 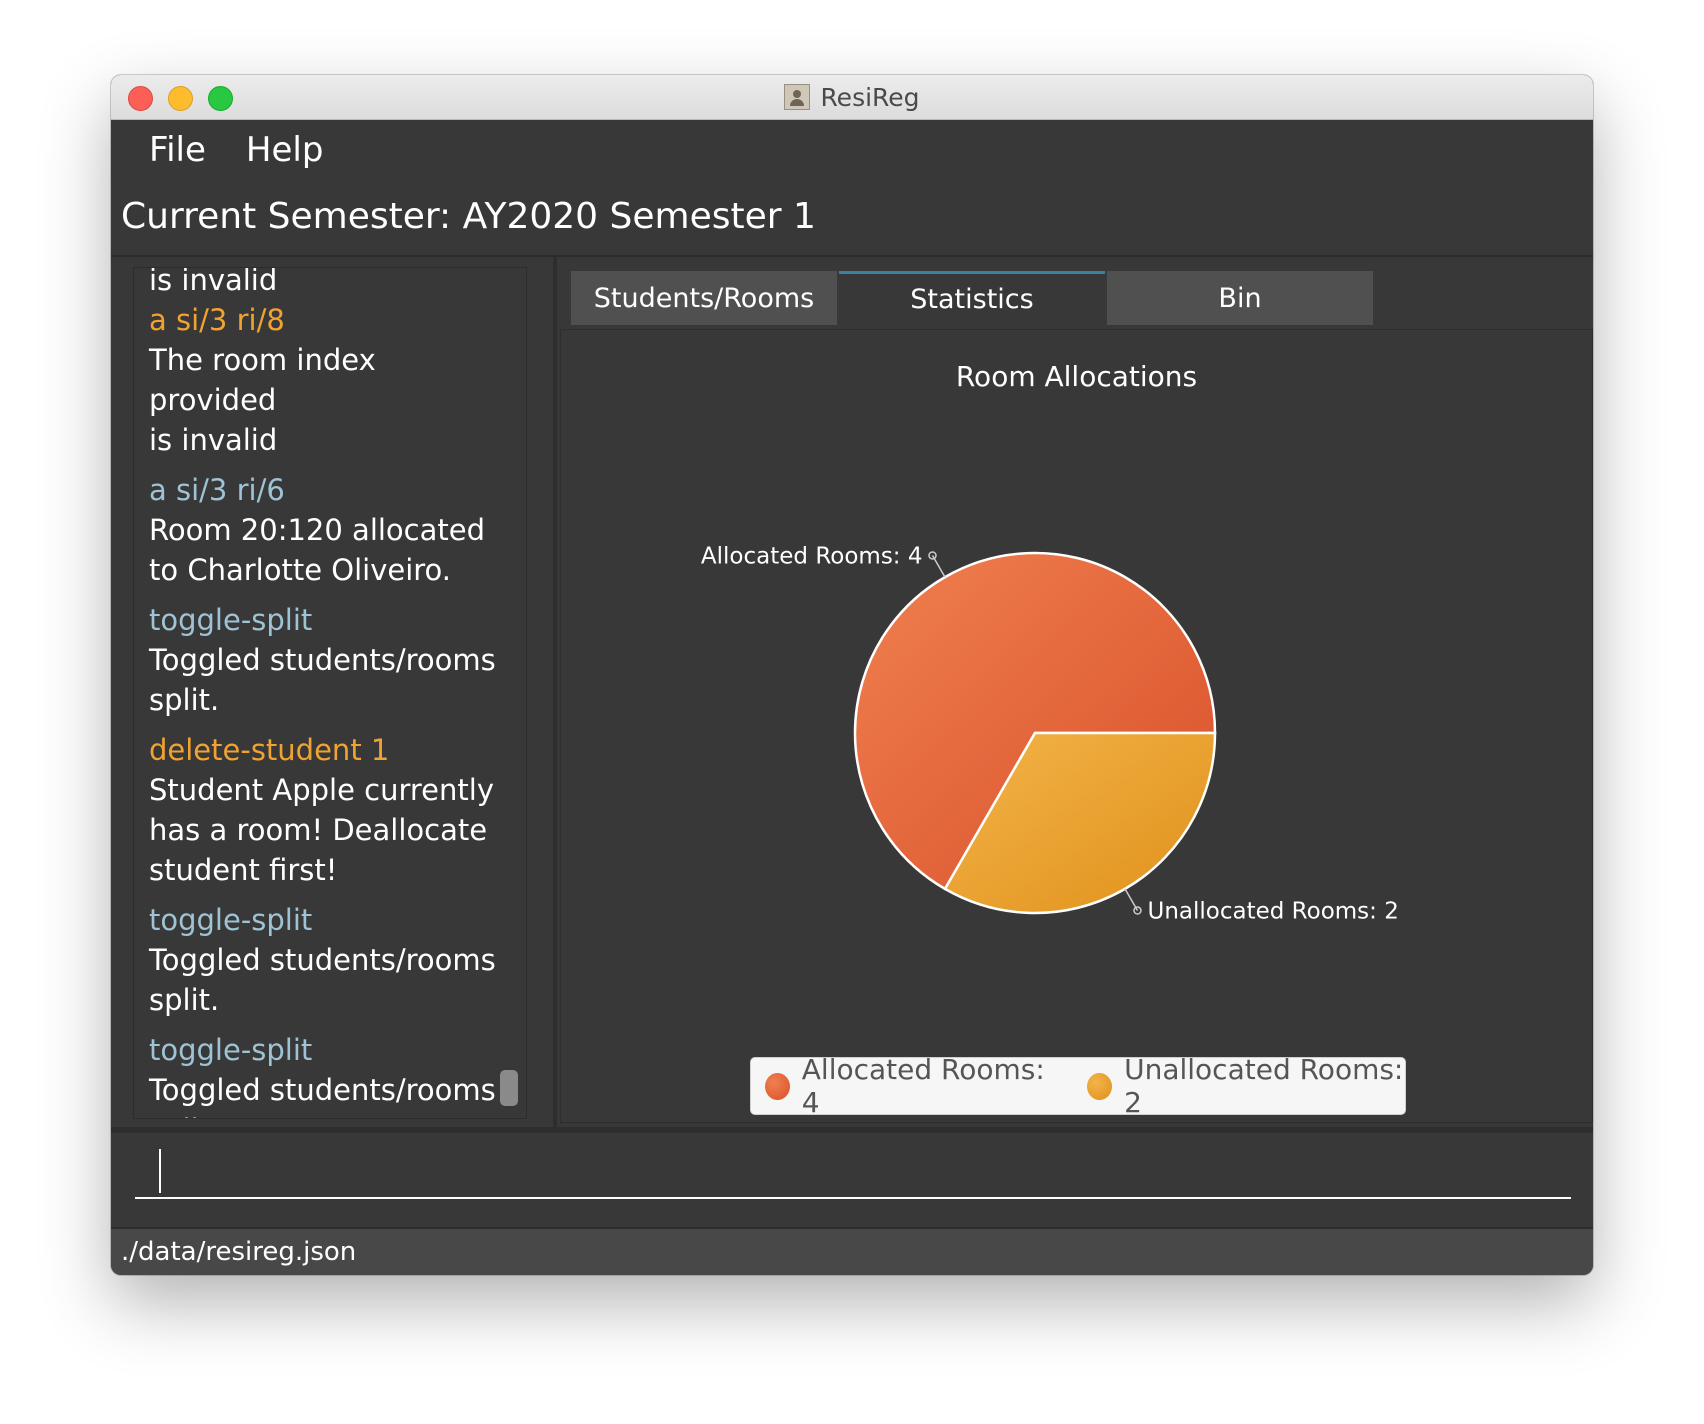 What do you see at coordinates (213, 282) in the screenshot?
I see `history-partial-result: is invalid` at bounding box center [213, 282].